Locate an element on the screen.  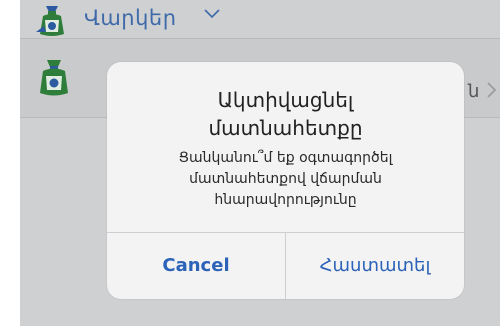
confirm-button: Հաստատել is located at coordinates (375, 266).